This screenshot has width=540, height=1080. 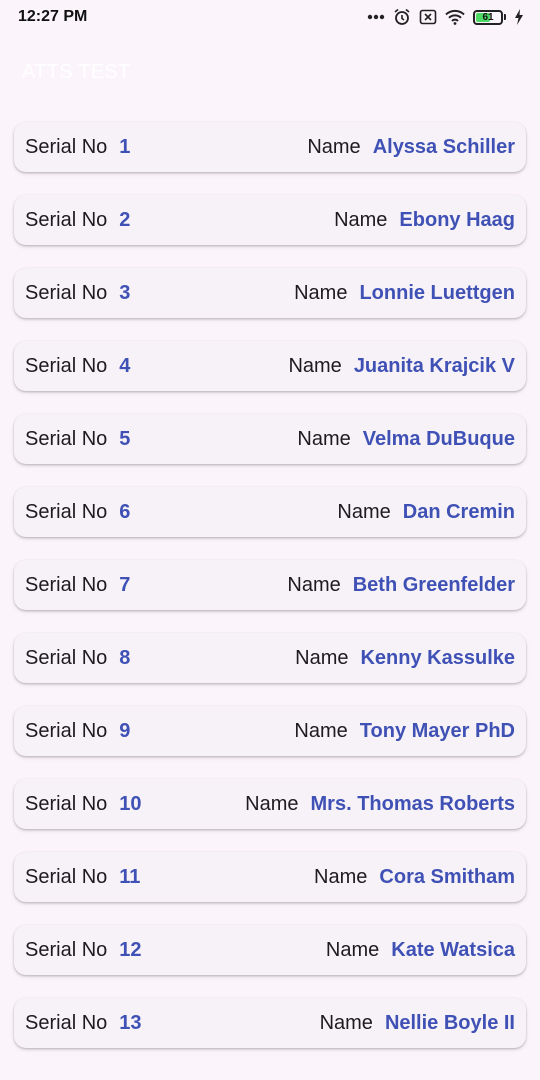 What do you see at coordinates (125, 292) in the screenshot?
I see `serial-value: 3` at bounding box center [125, 292].